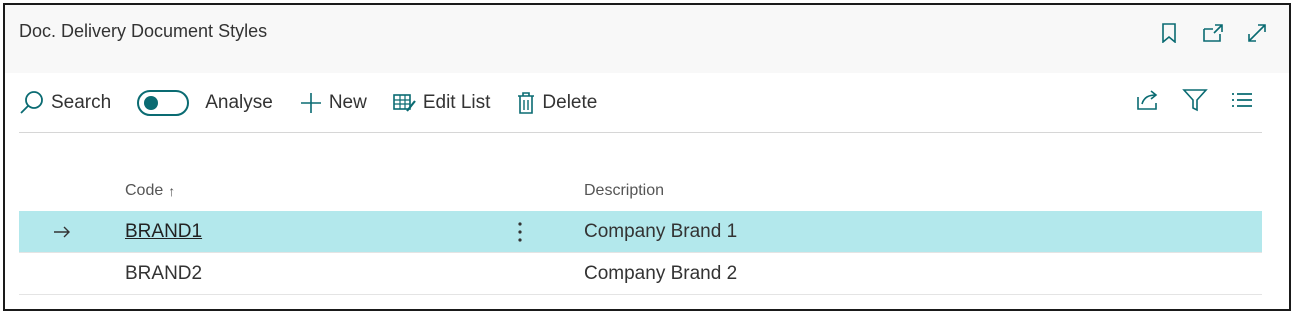 The image size is (1297, 317). I want to click on table-header-row: Code ↑ Description, so click(640, 191).